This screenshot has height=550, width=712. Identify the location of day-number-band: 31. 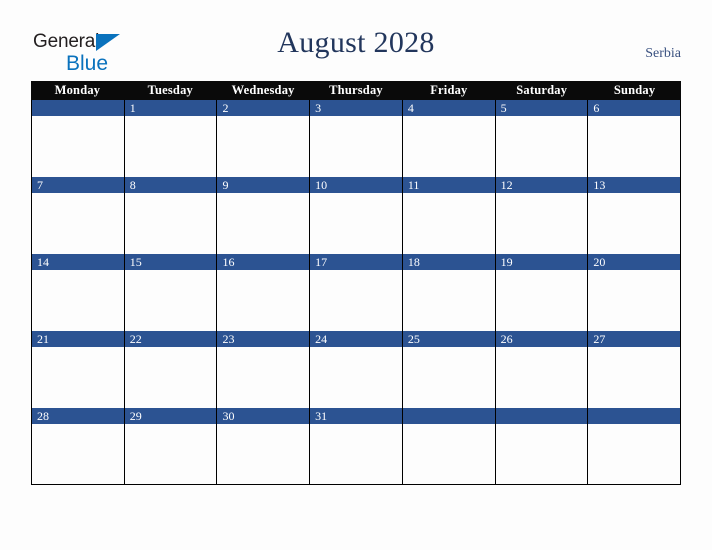
(356, 416).